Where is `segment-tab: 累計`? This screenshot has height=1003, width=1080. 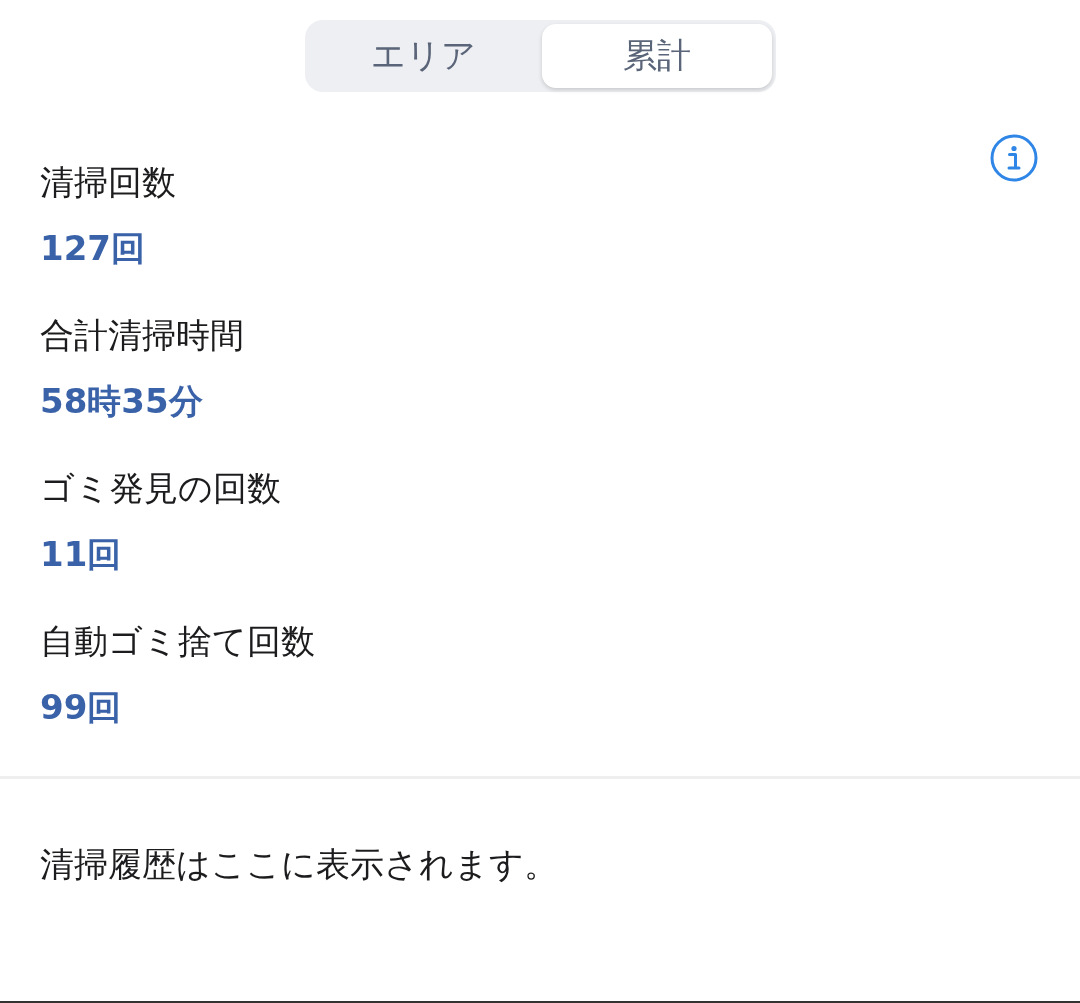
segment-tab: 累計 is located at coordinates (657, 56).